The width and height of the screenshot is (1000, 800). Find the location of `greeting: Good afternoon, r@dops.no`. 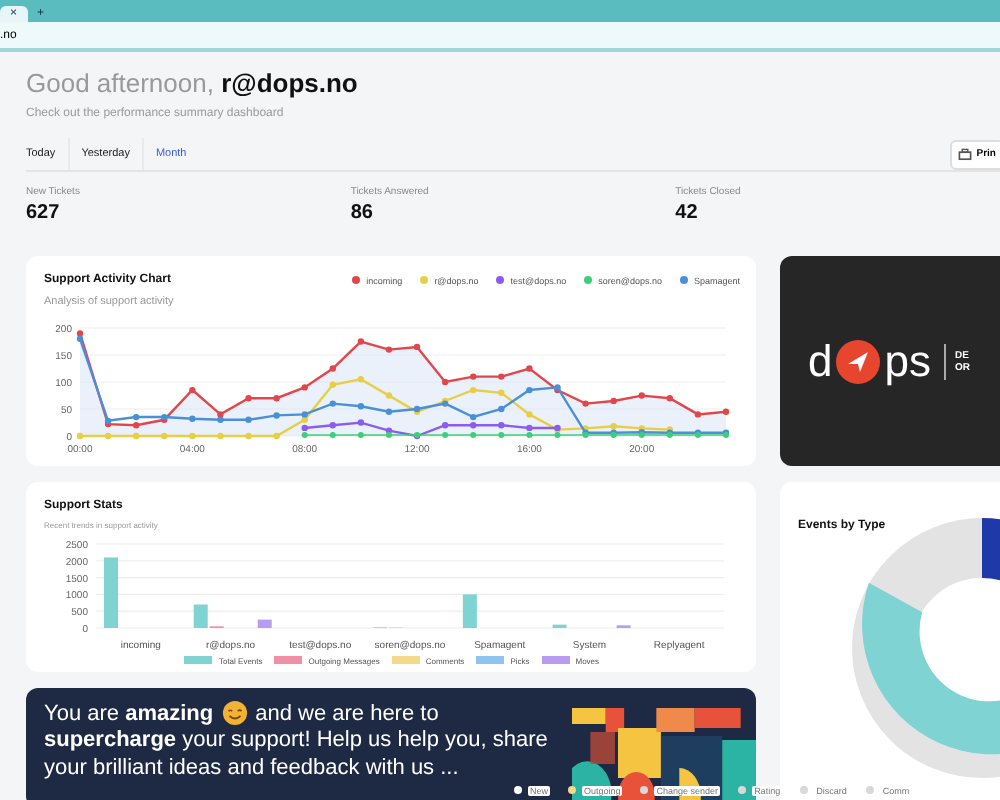

greeting: Good afternoon, r@dops.no is located at coordinates (193, 83).